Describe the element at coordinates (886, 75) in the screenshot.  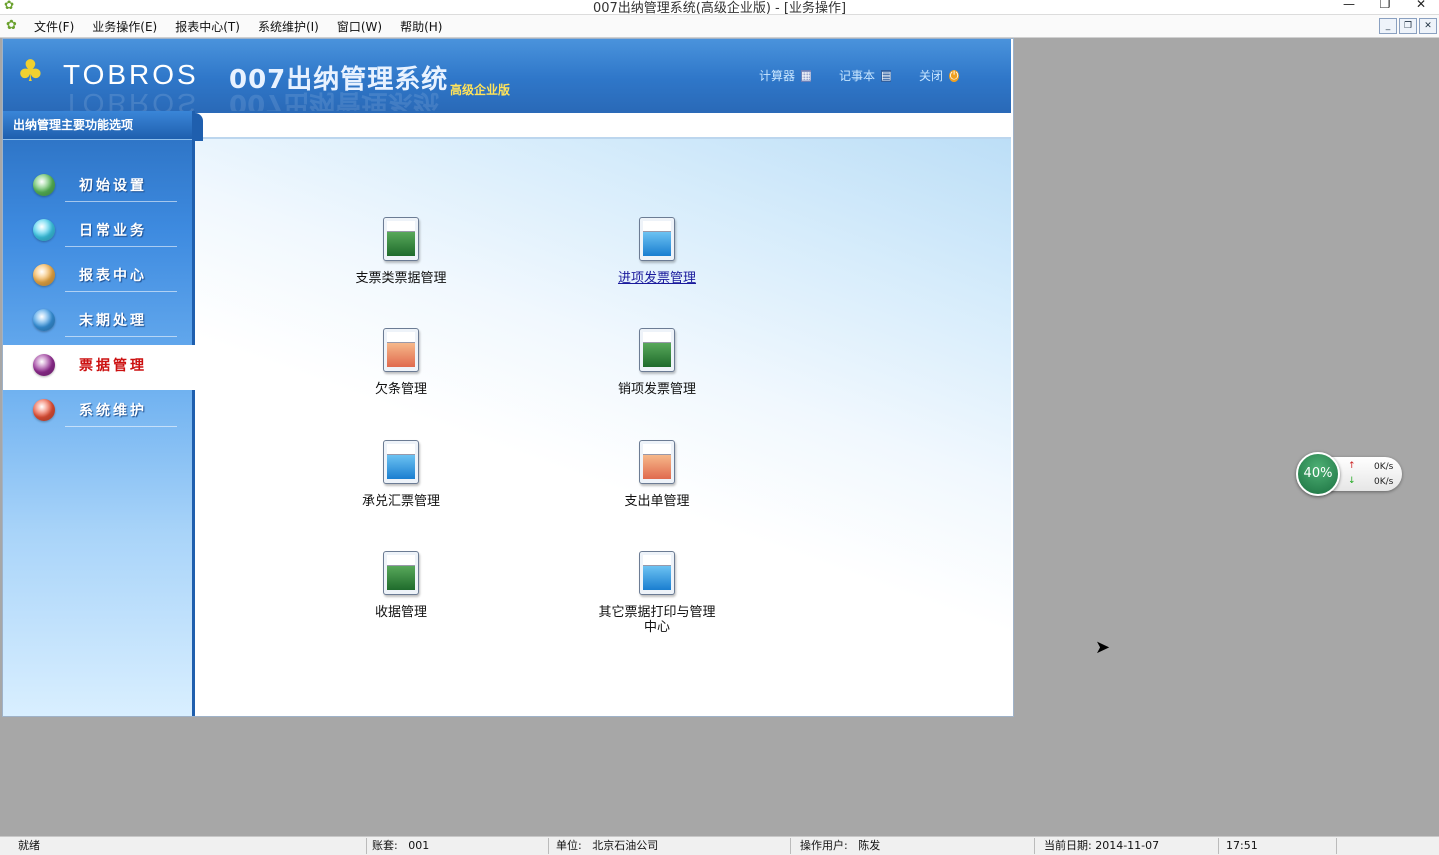
I see `notepad-icon: ▤` at that location.